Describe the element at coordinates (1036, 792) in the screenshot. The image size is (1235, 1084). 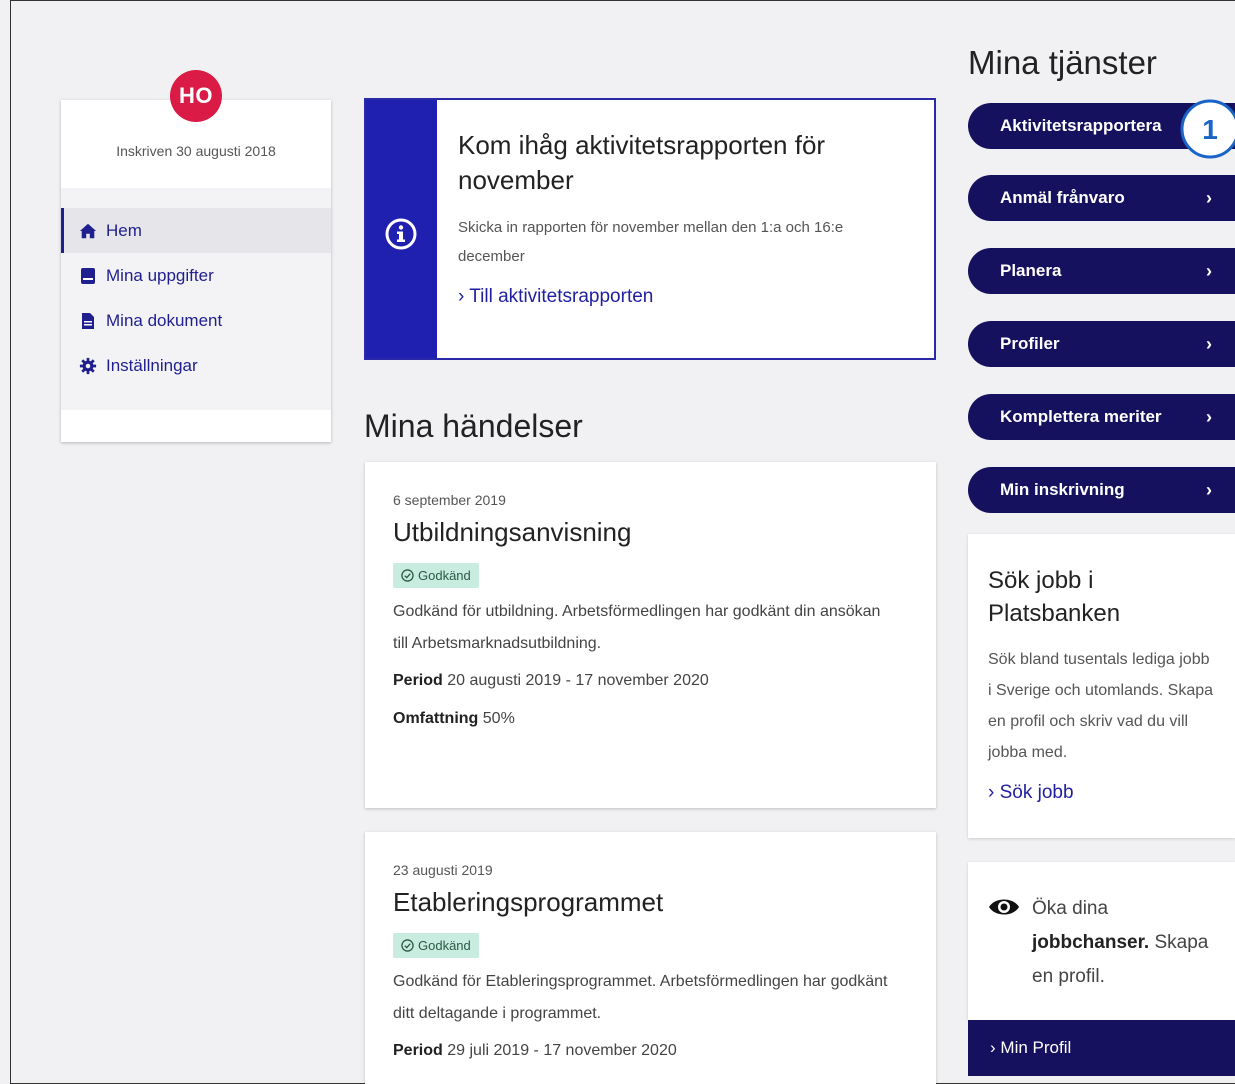
I see `link-label: Sök jobb` at that location.